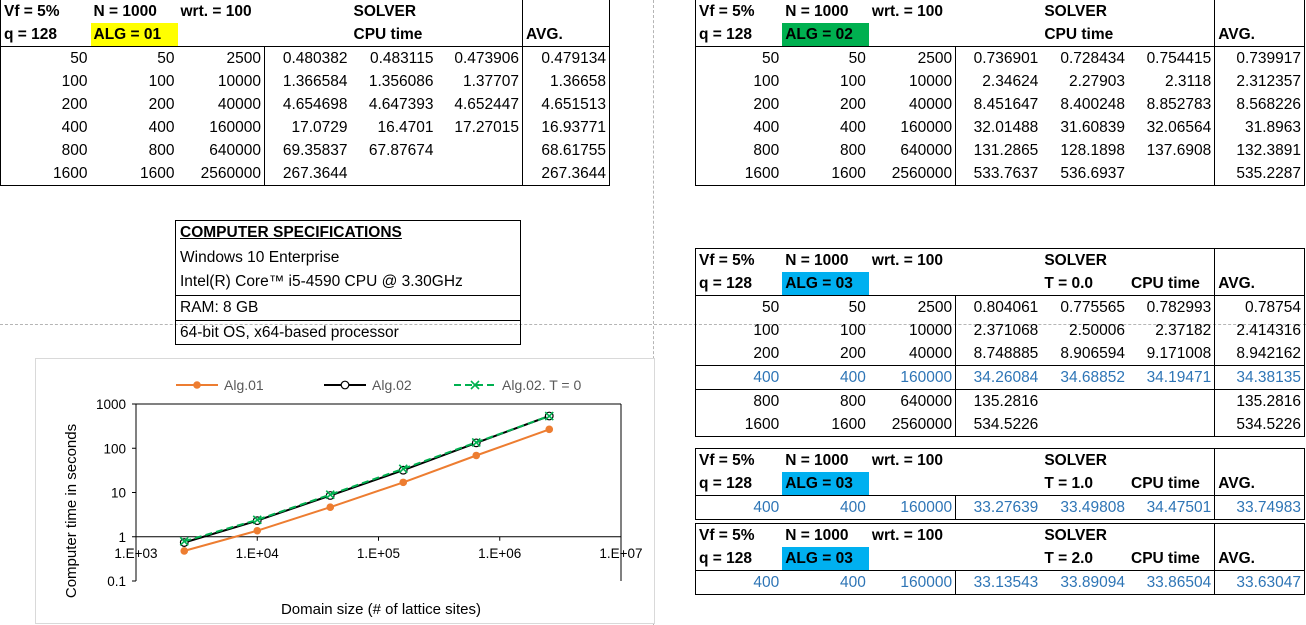  What do you see at coordinates (998, 307) in the screenshot?
I see `table-cell: 0.804061` at bounding box center [998, 307].